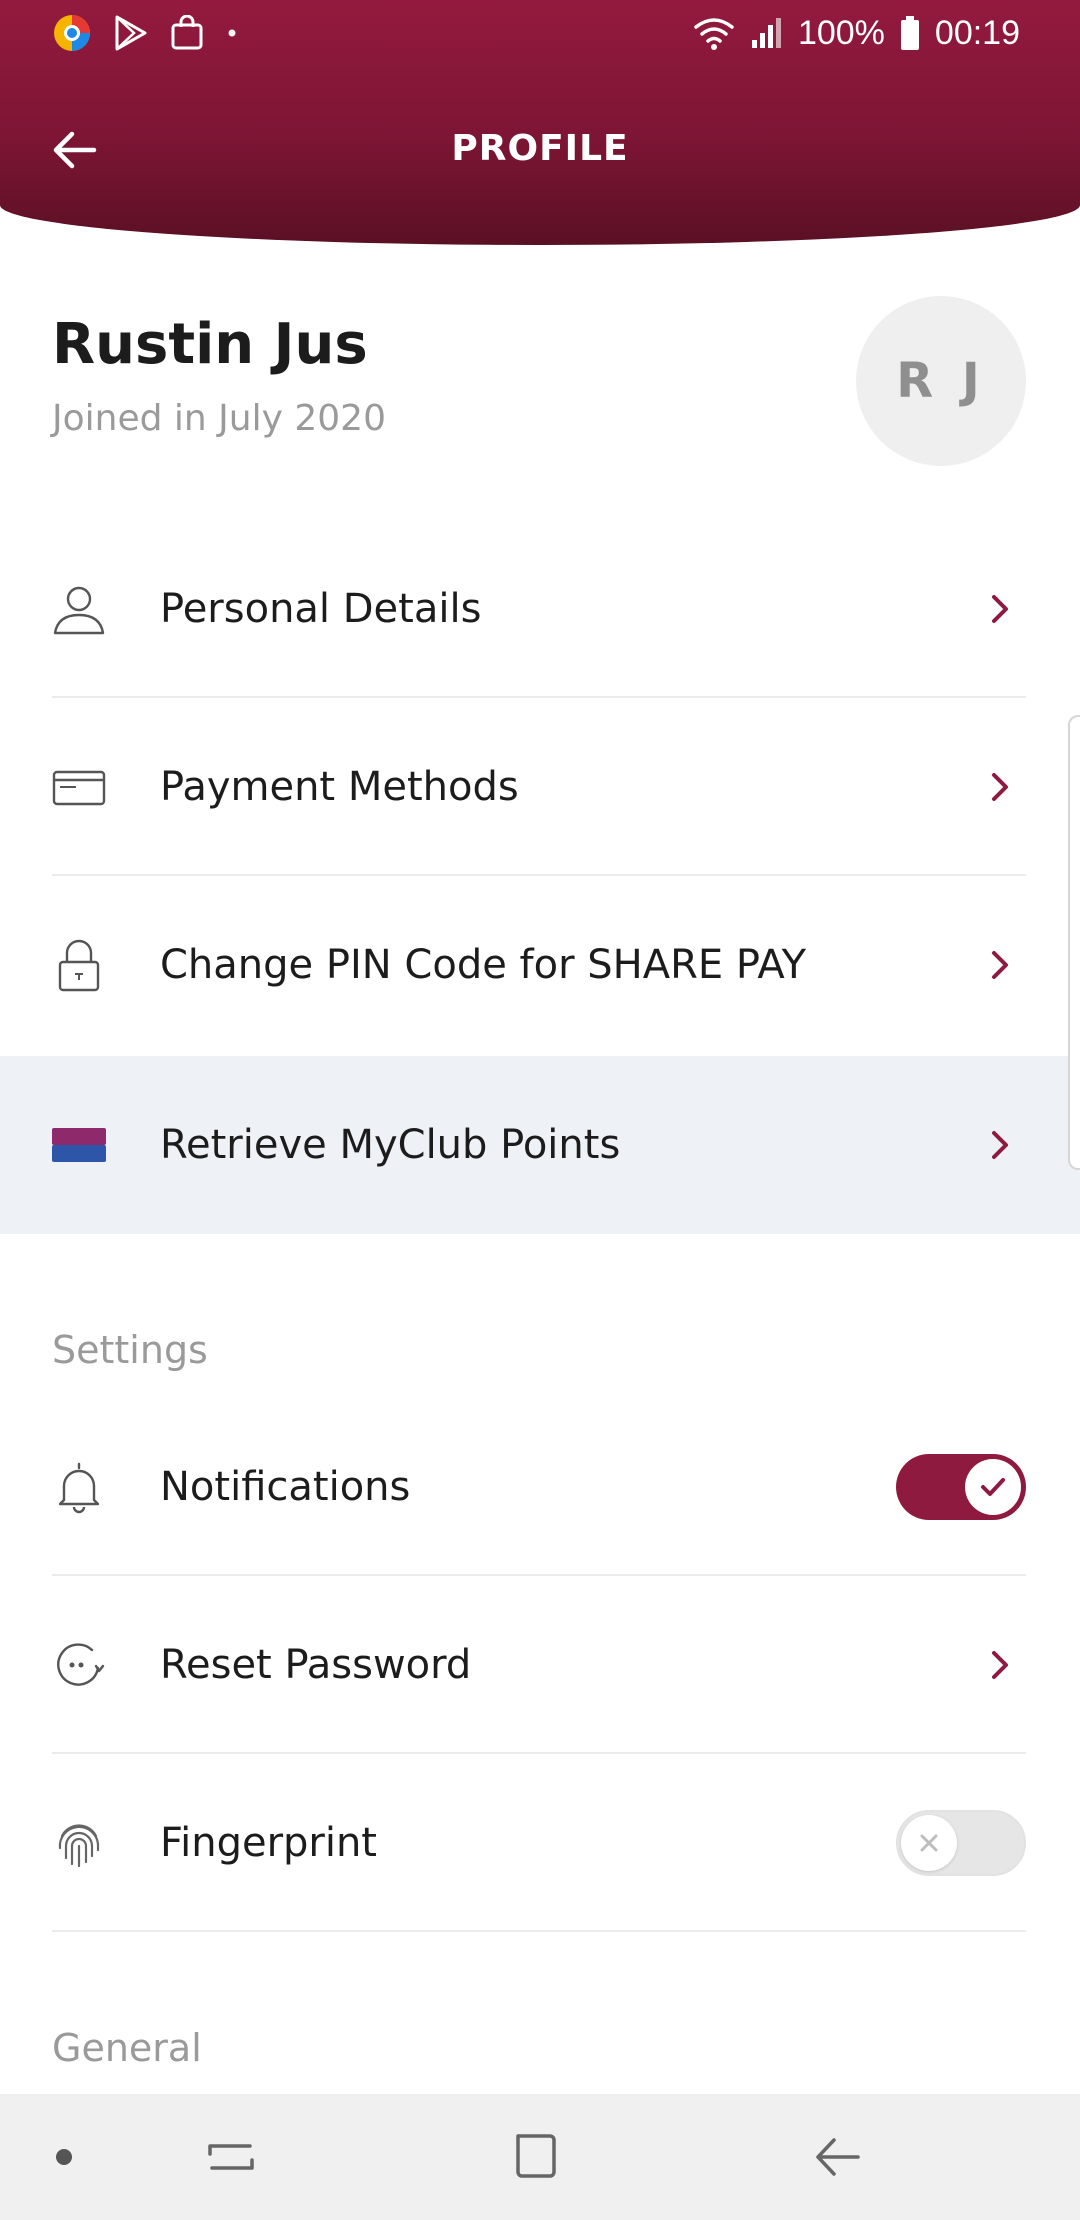 The width and height of the screenshot is (1080, 2220). What do you see at coordinates (961, 1487) in the screenshot?
I see `notifications-toggle` at bounding box center [961, 1487].